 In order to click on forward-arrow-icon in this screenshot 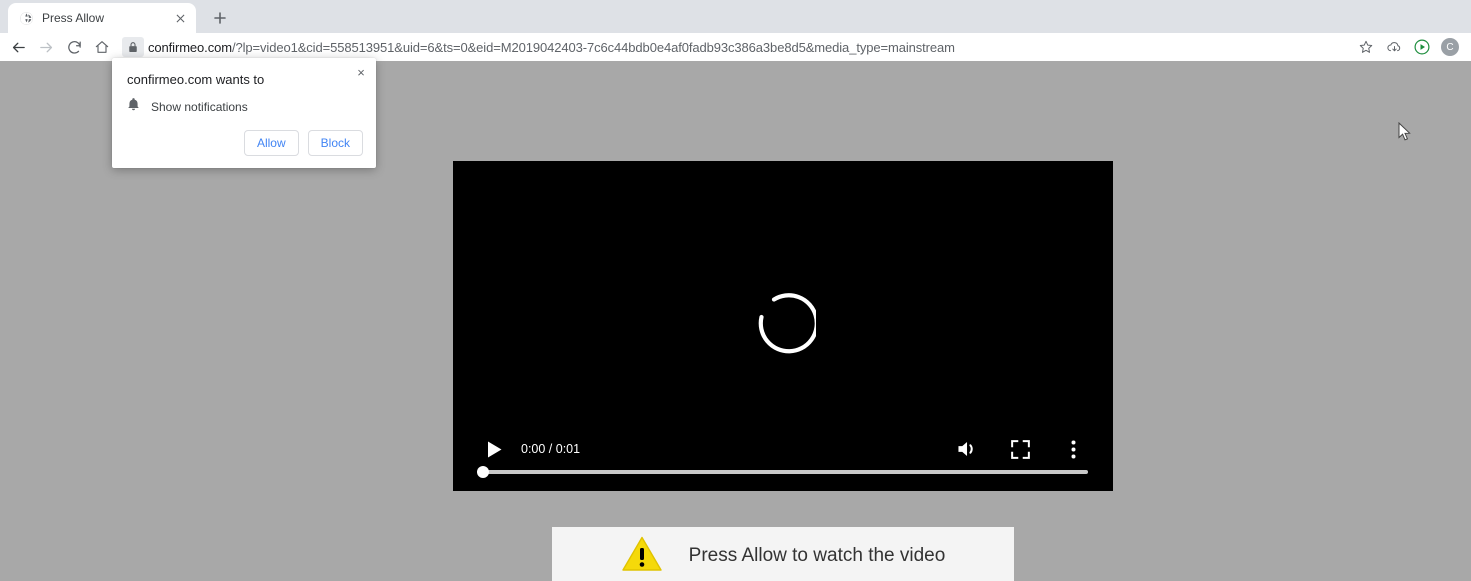, I will do `click(46, 47)`.